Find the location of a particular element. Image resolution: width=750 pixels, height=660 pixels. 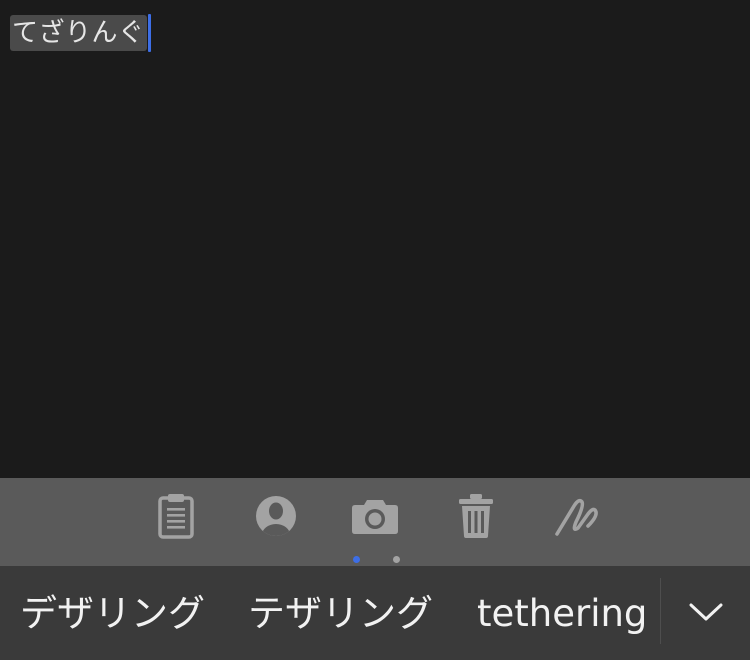

keyboard-toolbar is located at coordinates (375, 522).